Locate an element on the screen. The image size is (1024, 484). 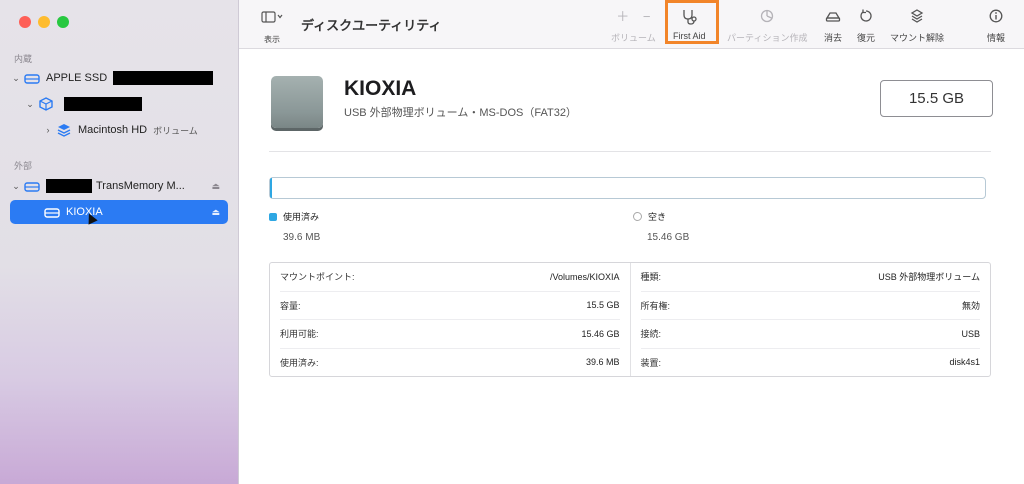
window-controls is located at coordinates (44, 22).